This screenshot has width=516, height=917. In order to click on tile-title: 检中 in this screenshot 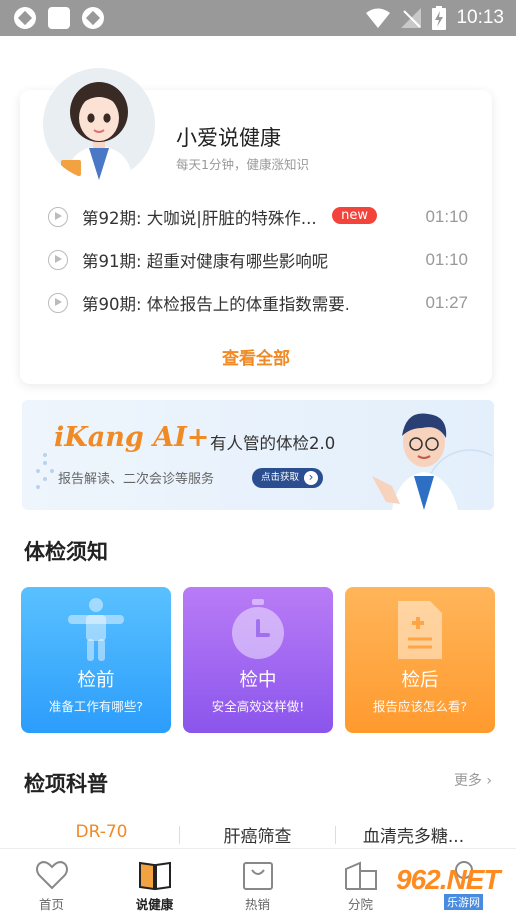, I will do `click(258, 680)`.